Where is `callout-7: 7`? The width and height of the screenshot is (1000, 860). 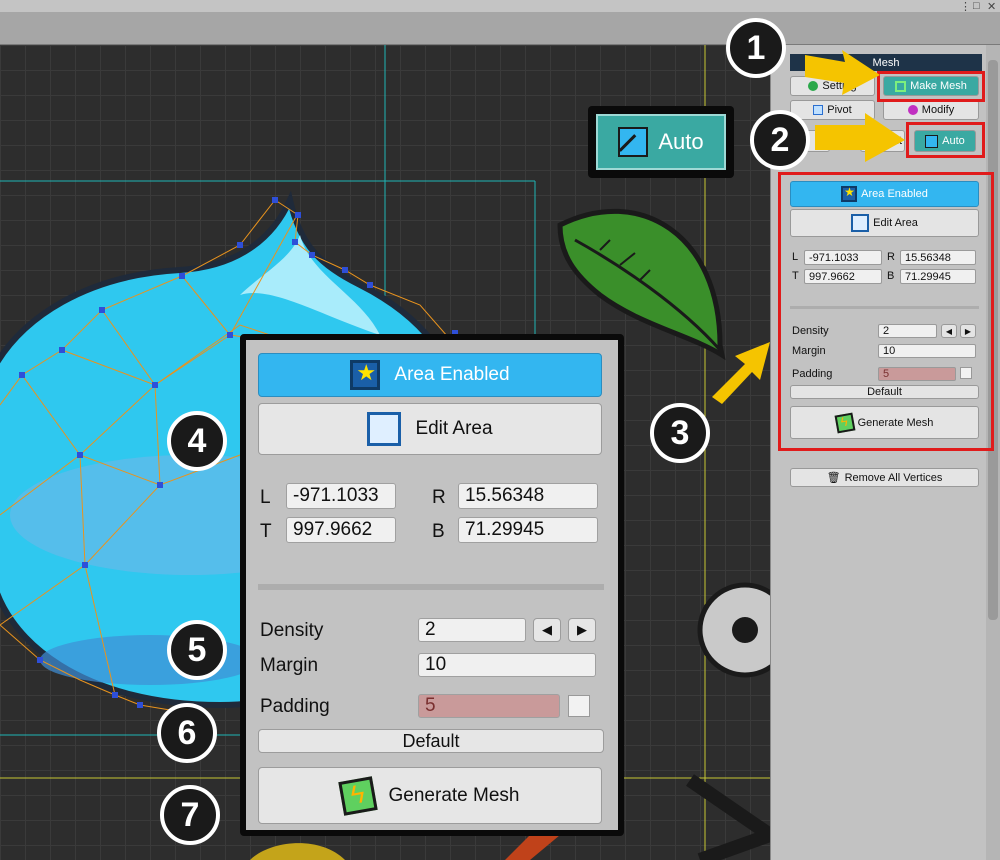 callout-7: 7 is located at coordinates (190, 815).